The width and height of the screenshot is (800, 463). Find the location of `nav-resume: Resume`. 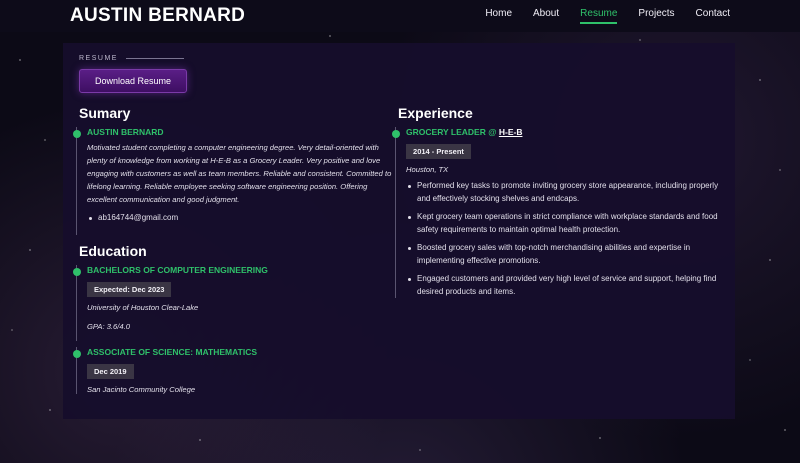

nav-resume: Resume is located at coordinates (599, 16).